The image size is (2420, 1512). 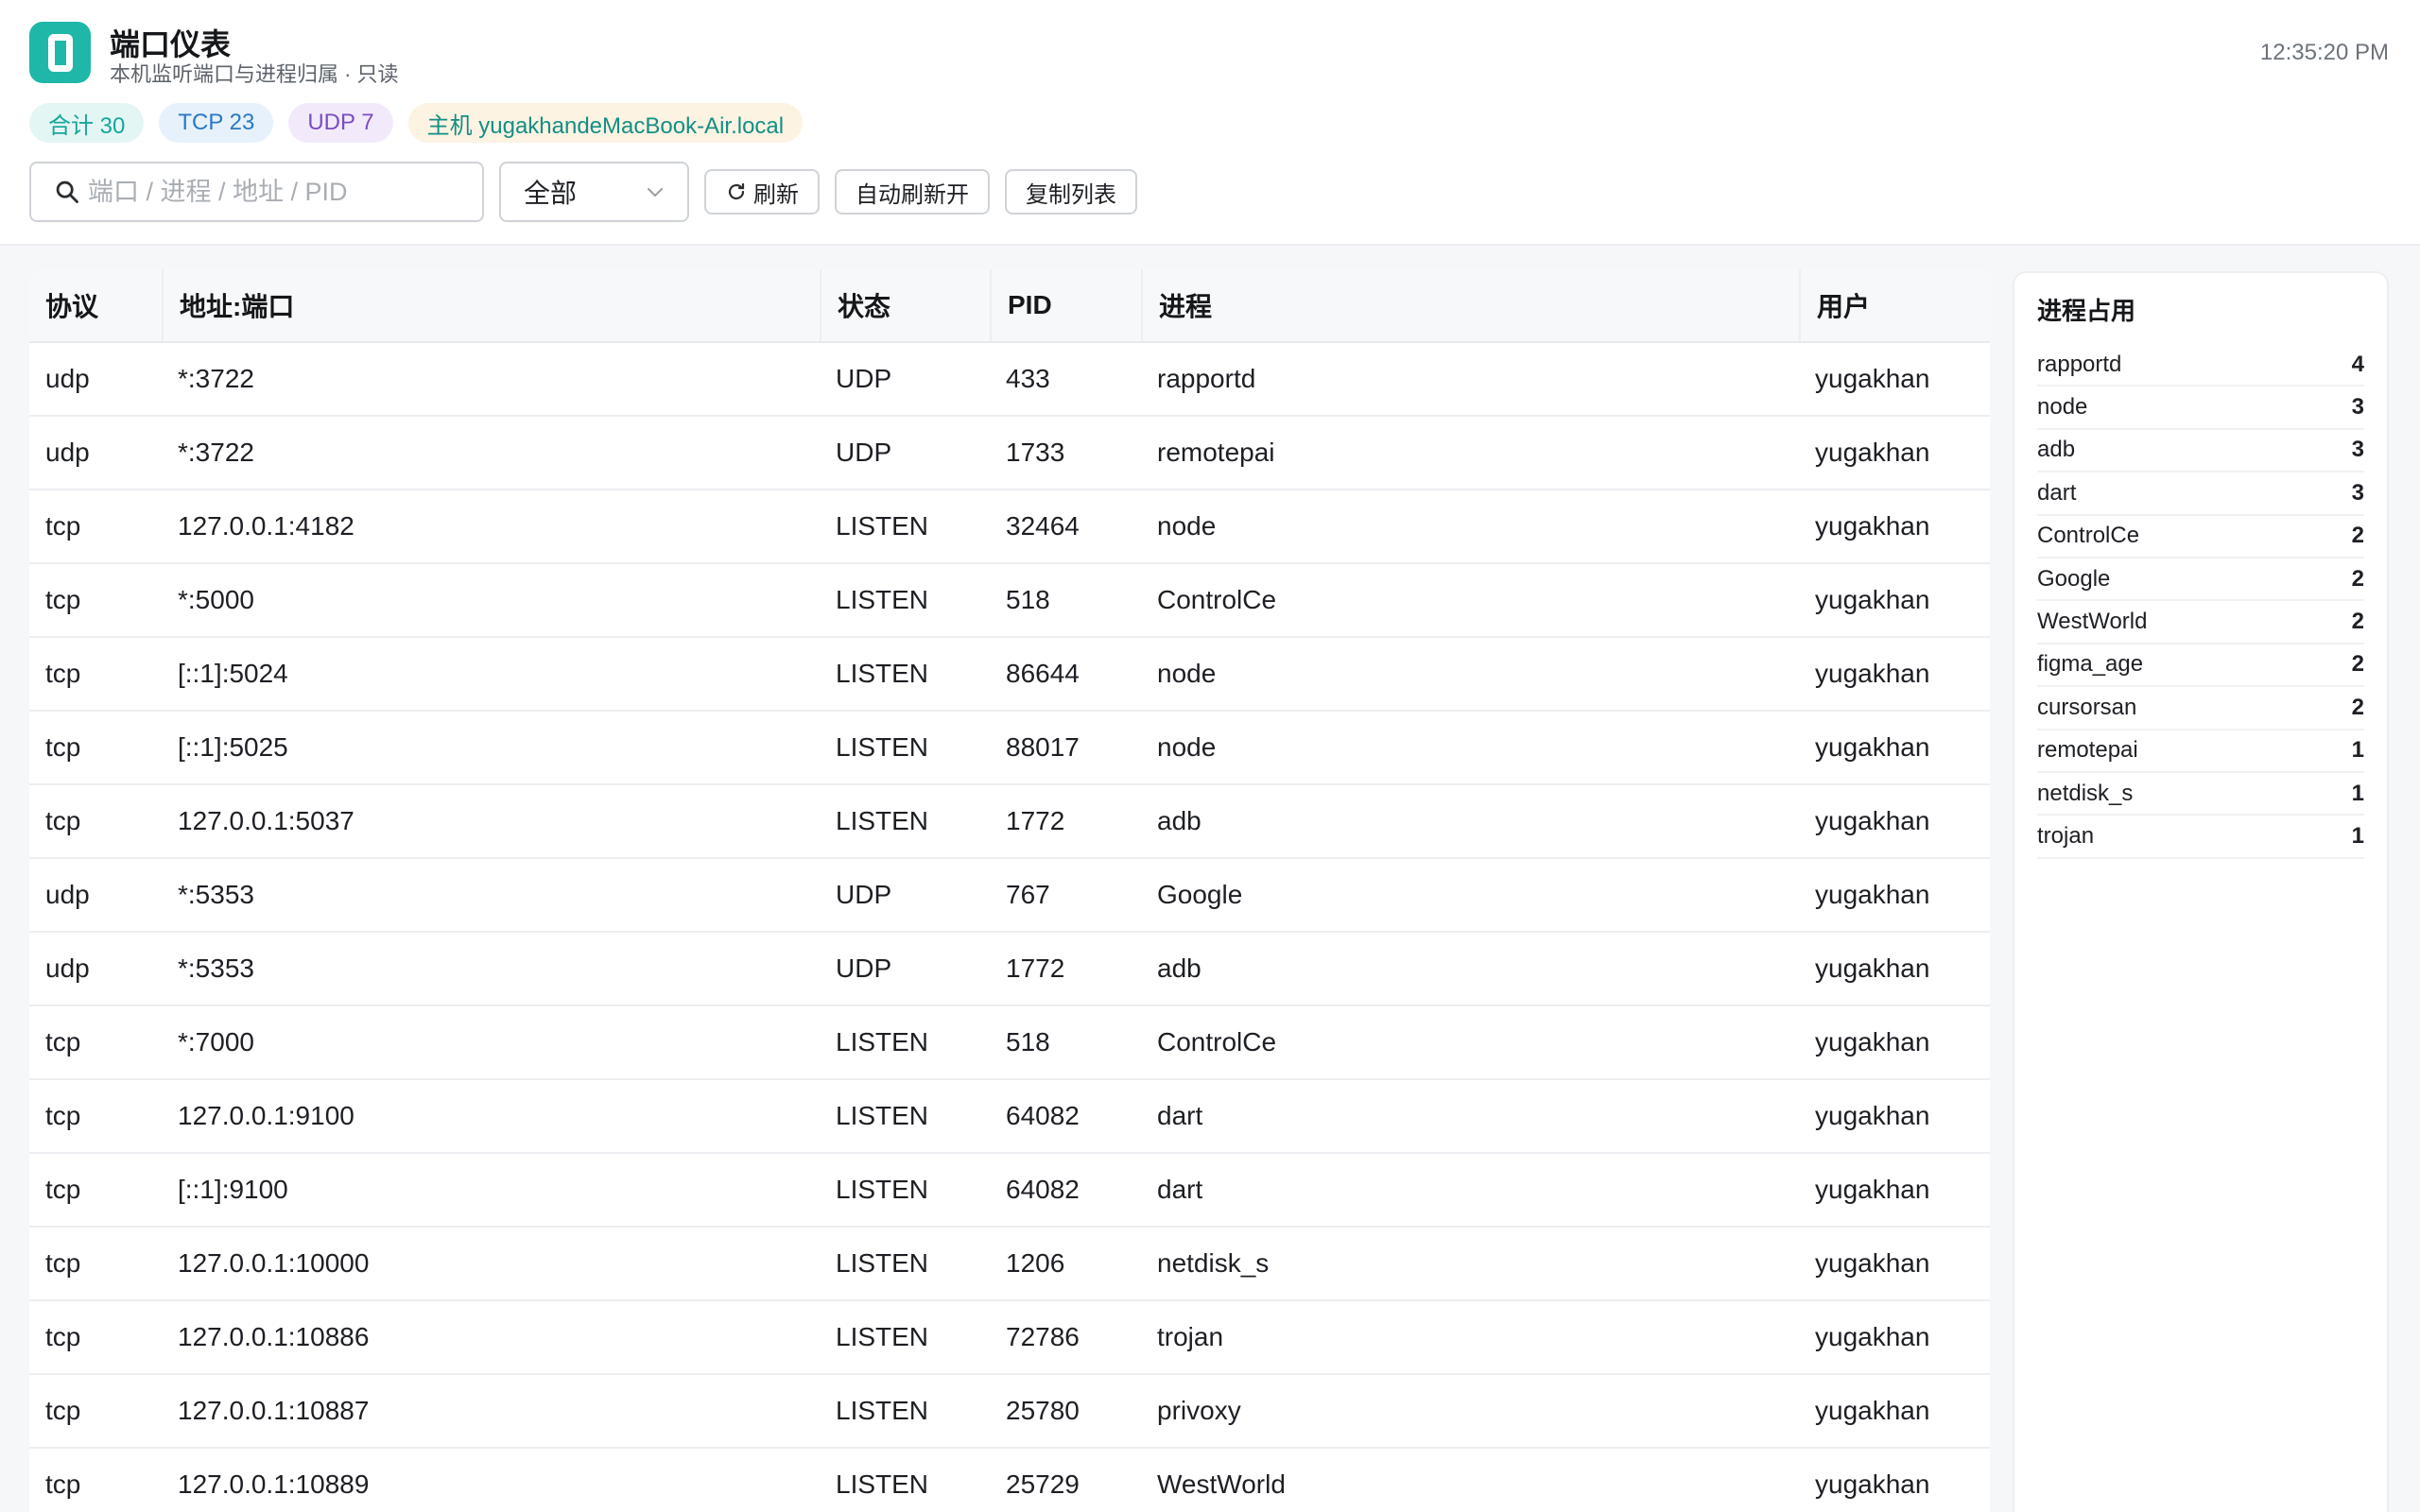 I want to click on cell-process: ControlCe, so click(x=1217, y=599).